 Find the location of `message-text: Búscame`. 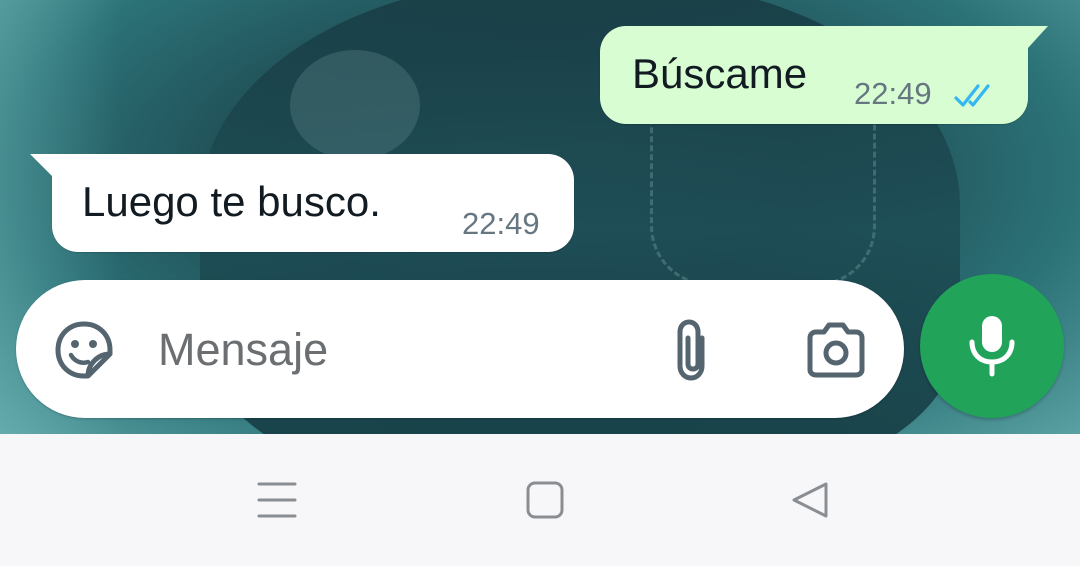

message-text: Búscame is located at coordinates (720, 73).